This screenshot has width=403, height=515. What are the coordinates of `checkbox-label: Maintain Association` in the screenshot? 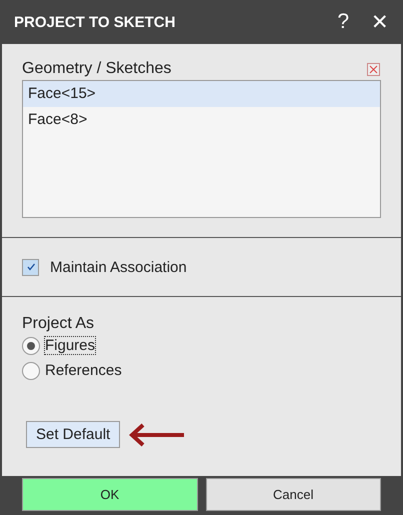 It's located at (118, 267).